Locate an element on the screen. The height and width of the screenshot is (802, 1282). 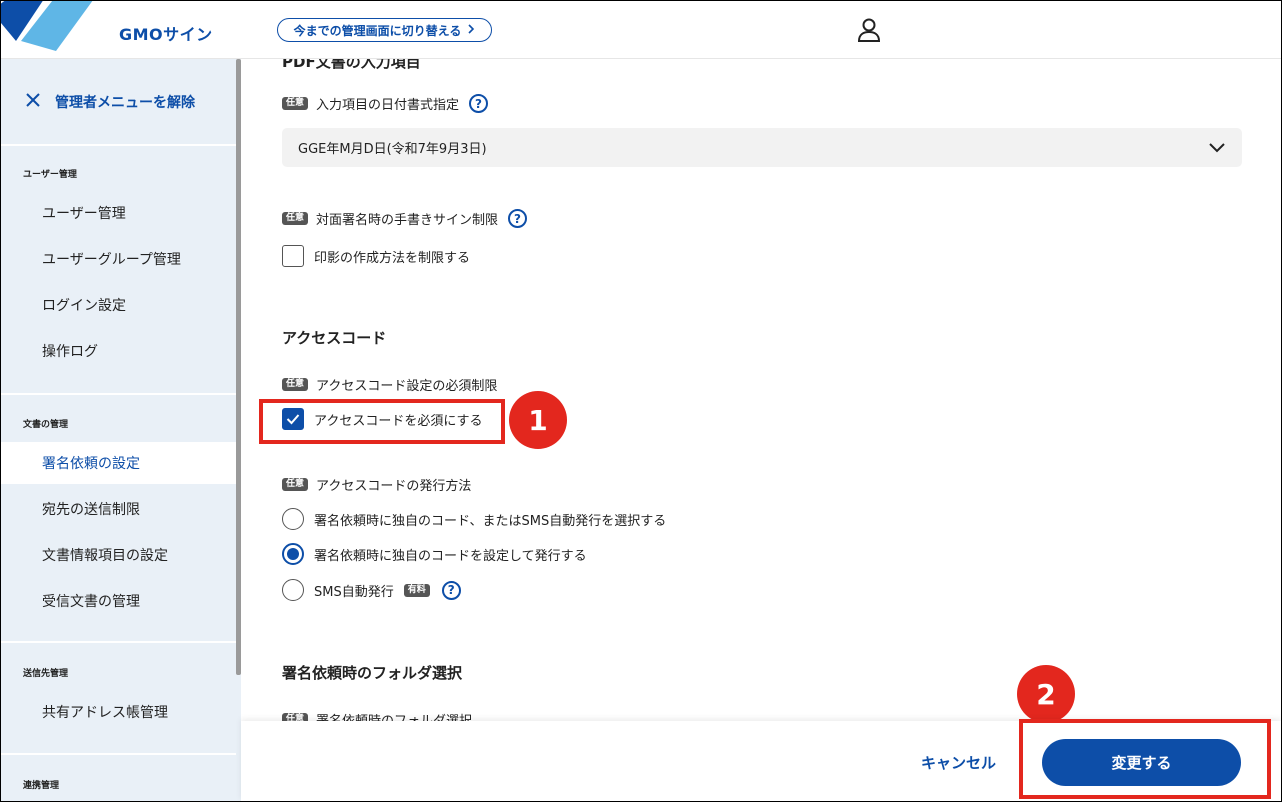
date-format-value: GGE年M月D日(令和7年9月3日) is located at coordinates (392, 149).